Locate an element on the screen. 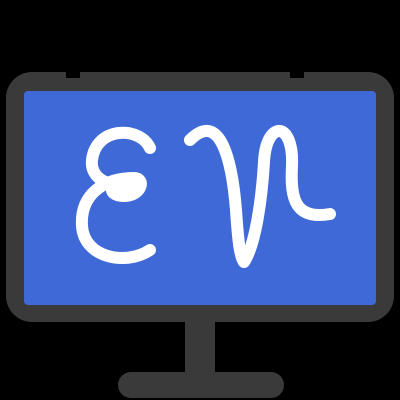  monitor-stand-neck is located at coordinates (200, 349).